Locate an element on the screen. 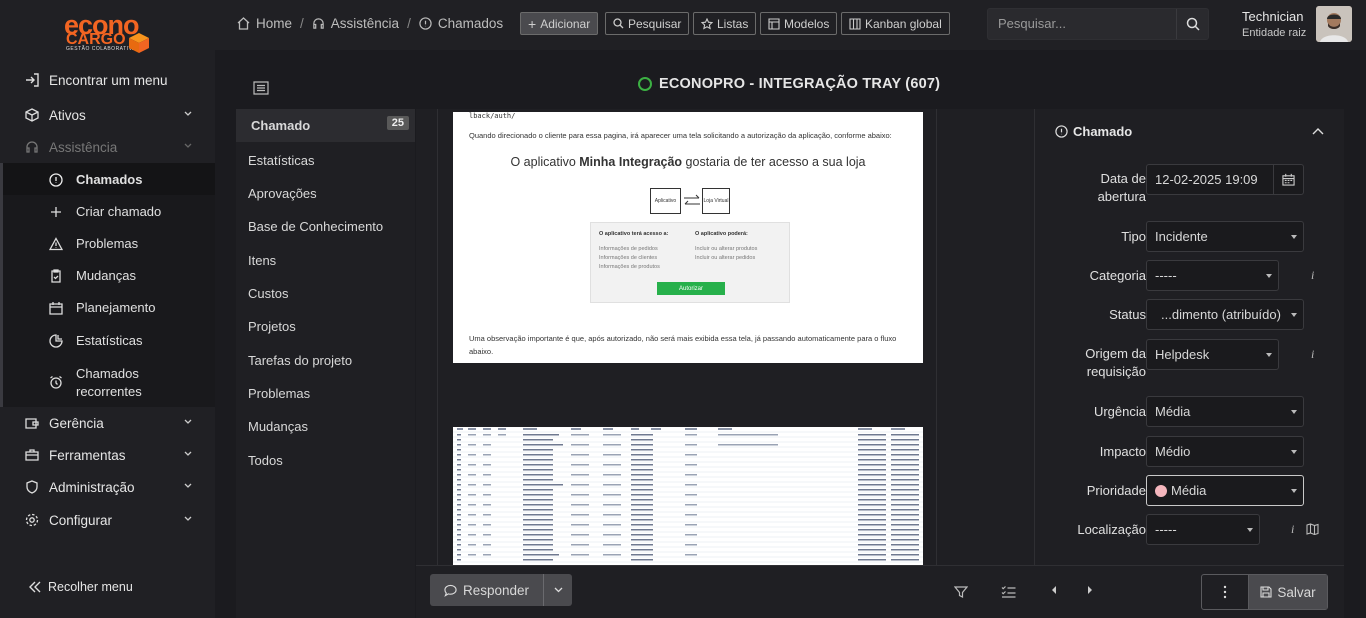  headset-icon is located at coordinates (318, 23).